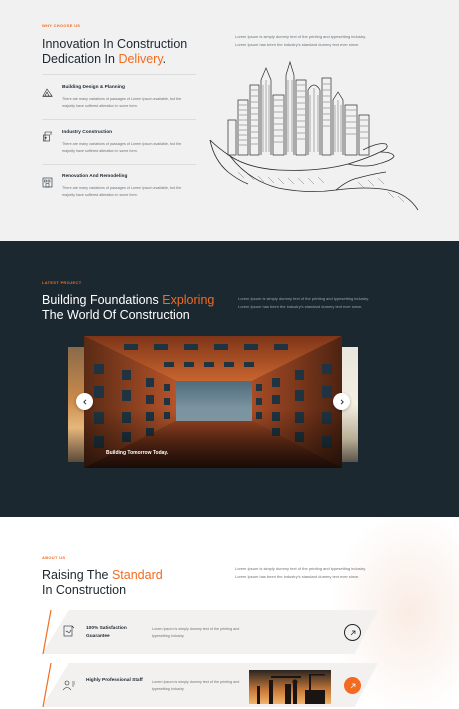 The height and width of the screenshot is (709, 459). Describe the element at coordinates (95, 176) in the screenshot. I see `feature-title: Renovation And Remodeling` at that location.